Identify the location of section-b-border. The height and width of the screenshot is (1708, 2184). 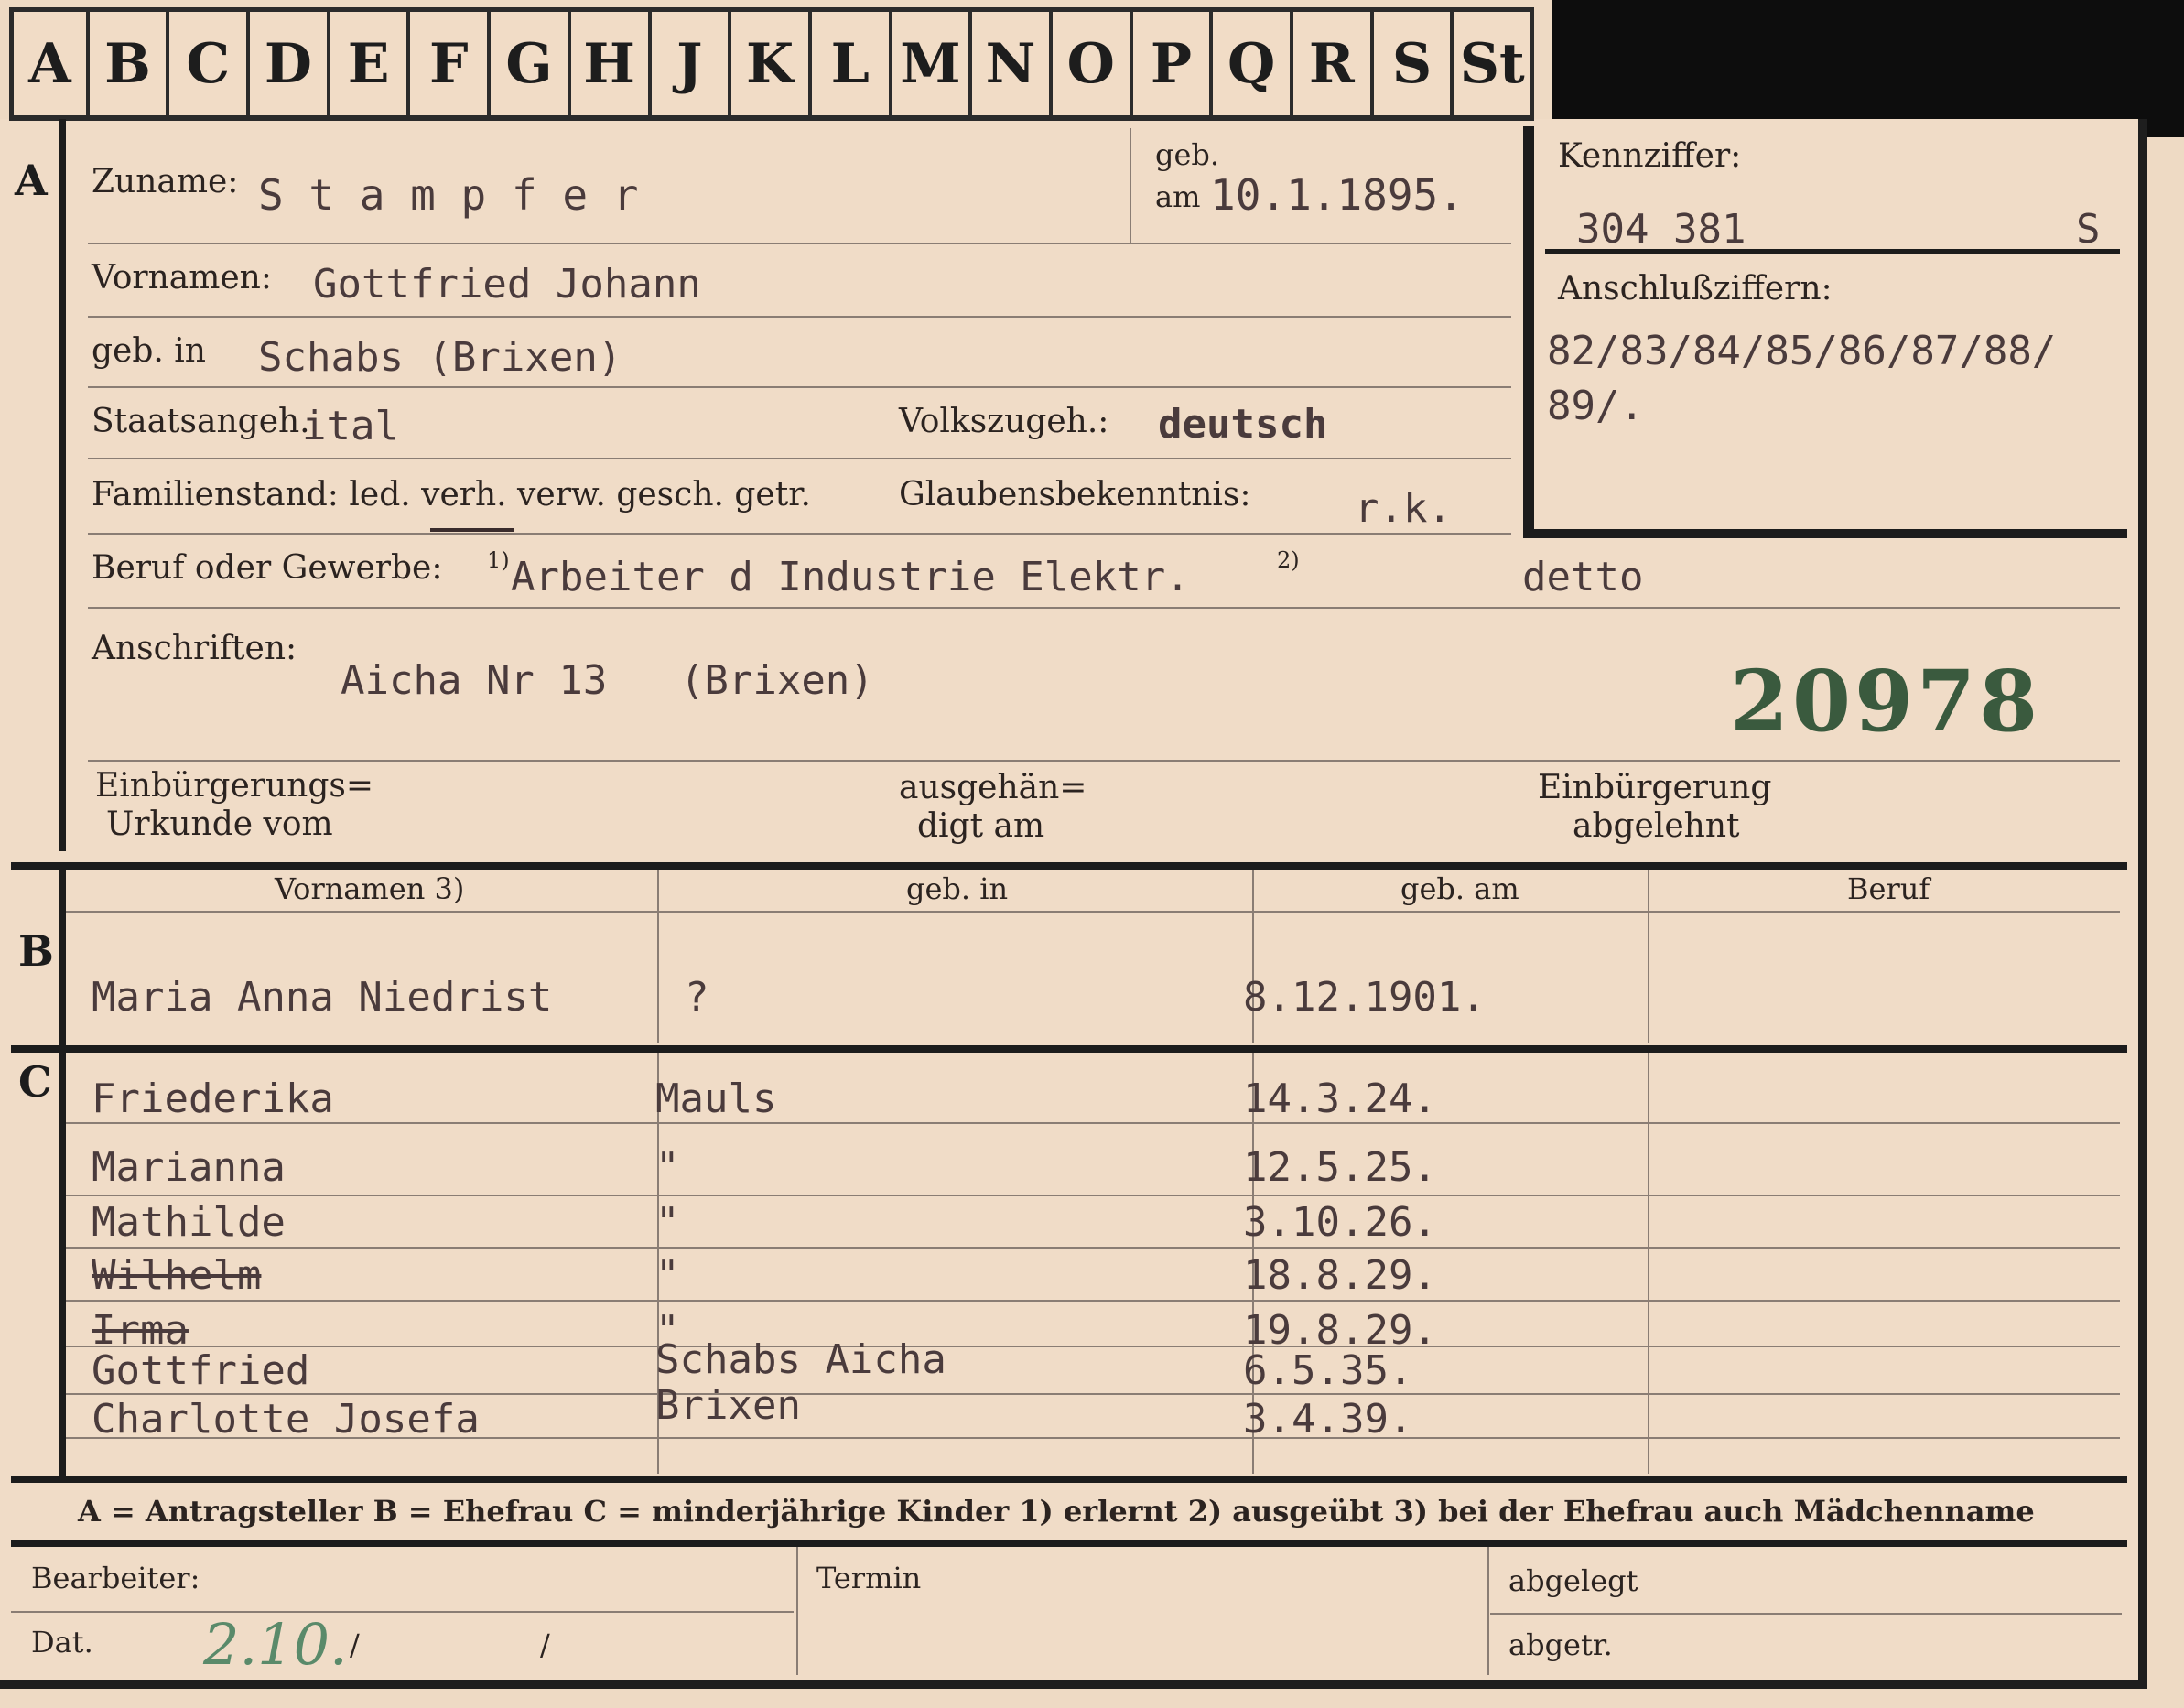
(62, 957).